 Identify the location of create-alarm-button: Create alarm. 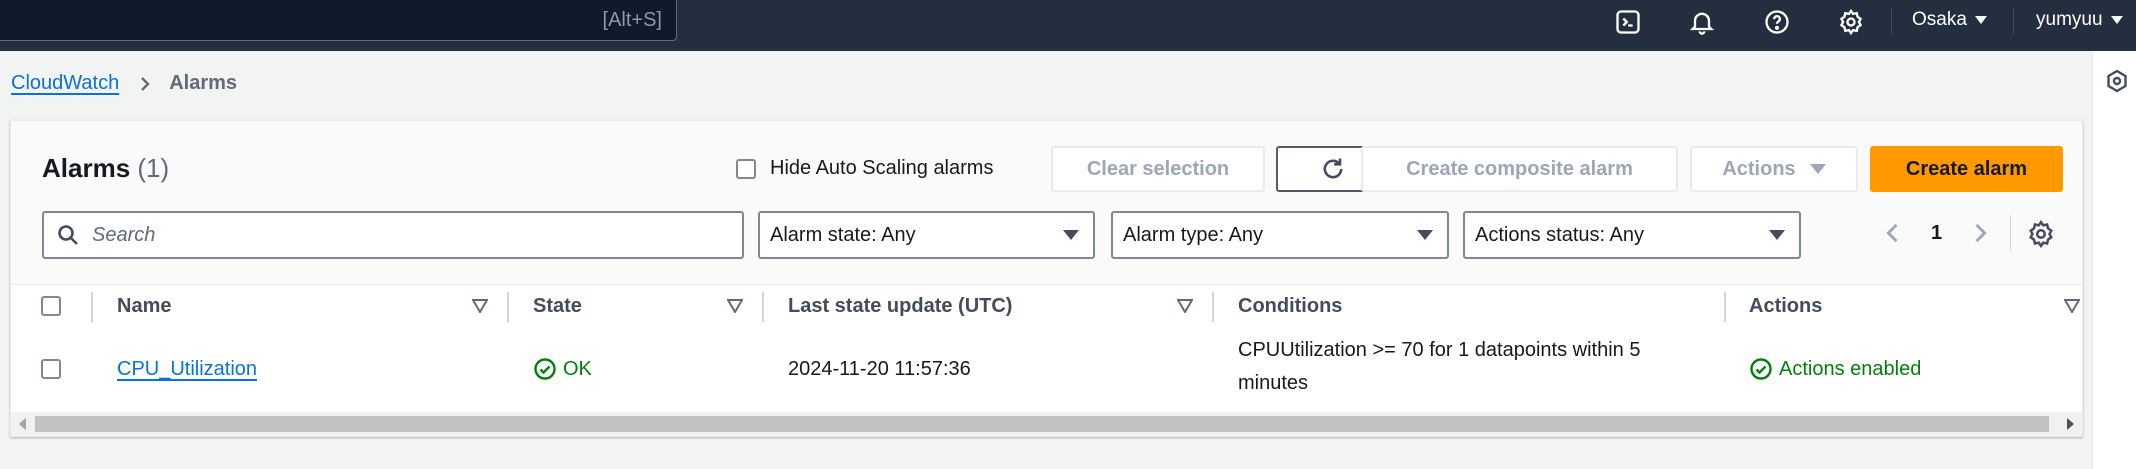
(1966, 169).